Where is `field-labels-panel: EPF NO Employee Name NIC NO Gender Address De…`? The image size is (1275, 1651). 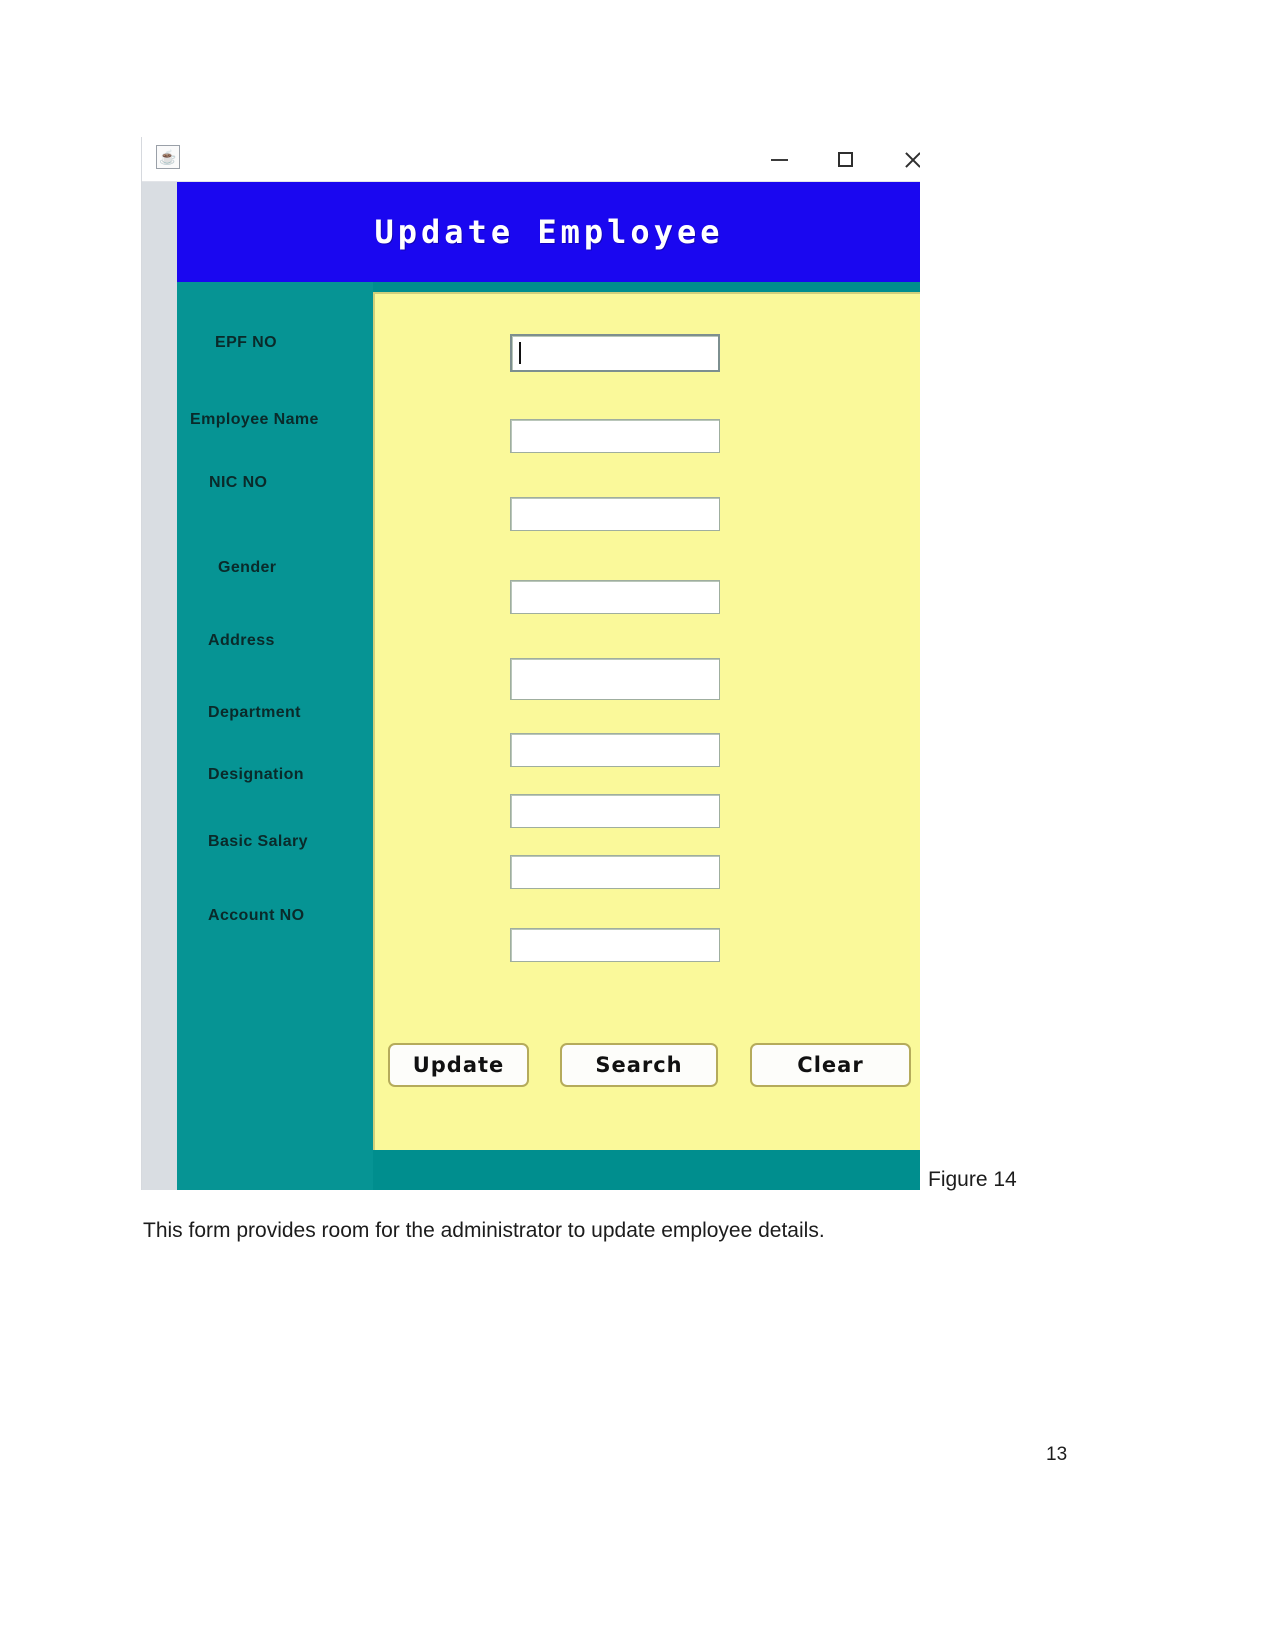
field-labels-panel: EPF NO Employee Name NIC NO Gender Address De… is located at coordinates (275, 736).